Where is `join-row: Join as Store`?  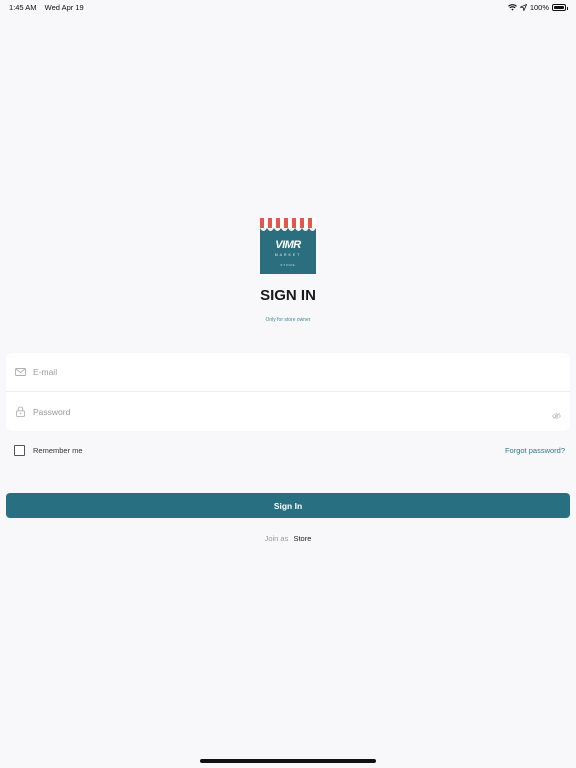
join-row: Join as Store is located at coordinates (288, 538).